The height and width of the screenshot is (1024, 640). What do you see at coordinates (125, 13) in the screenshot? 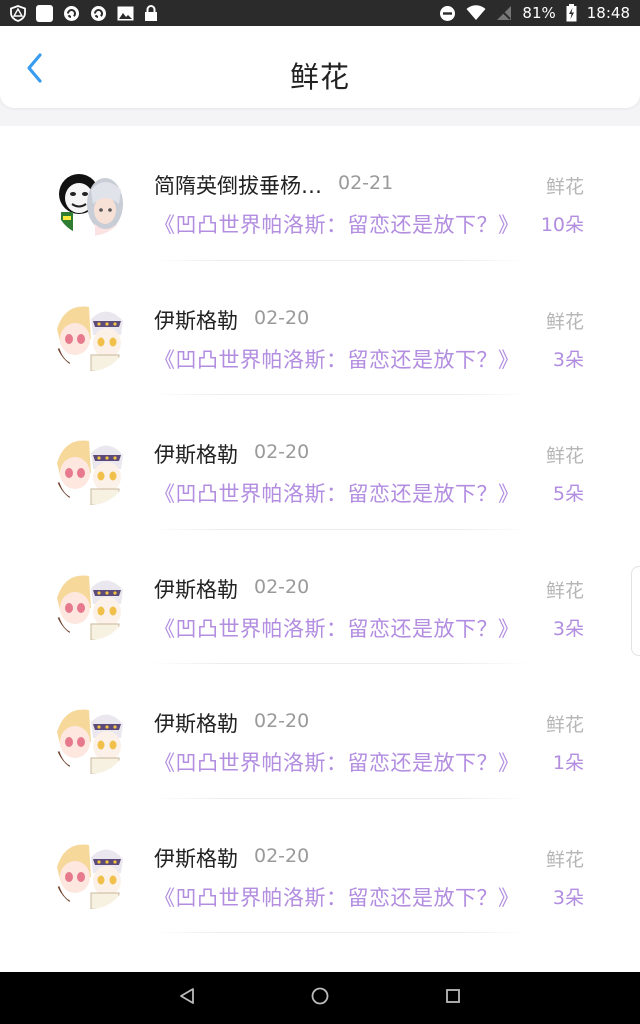
I see `image-icon` at bounding box center [125, 13].